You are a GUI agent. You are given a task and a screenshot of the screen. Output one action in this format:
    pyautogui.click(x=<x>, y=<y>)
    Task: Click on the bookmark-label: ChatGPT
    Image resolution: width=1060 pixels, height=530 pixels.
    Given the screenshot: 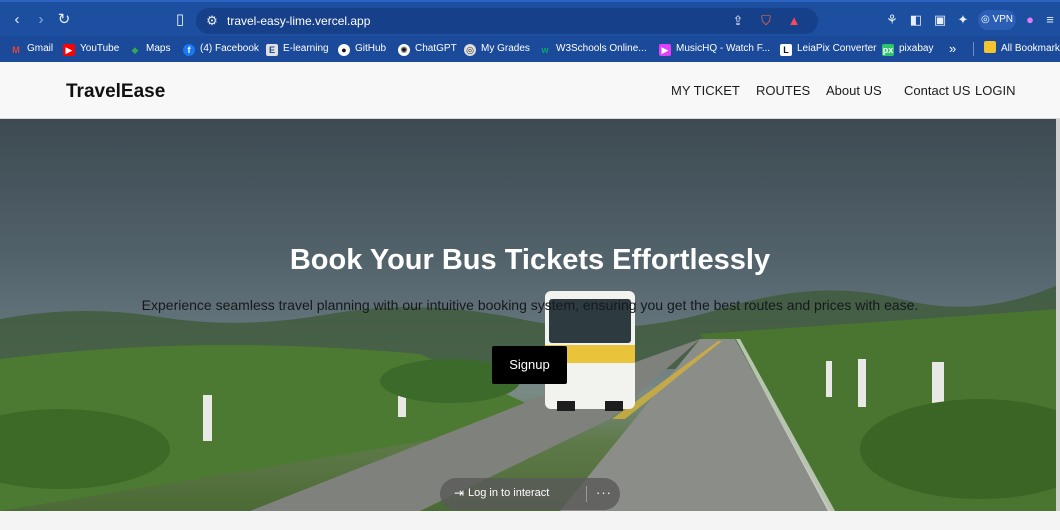 What is the action you would take?
    pyautogui.click(x=436, y=48)
    